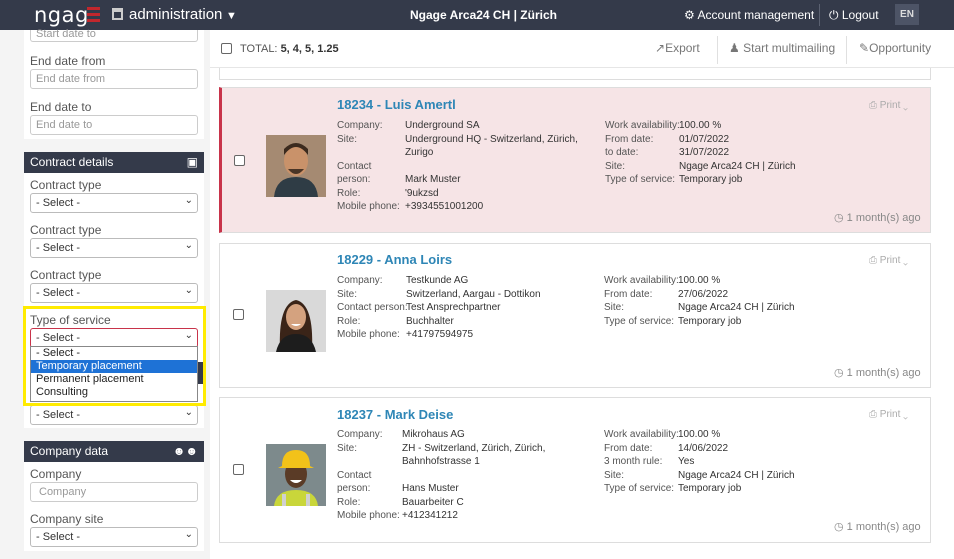 Image resolution: width=954 pixels, height=559 pixels. Describe the element at coordinates (430, 515) in the screenshot. I see `mobile-value: +412341212` at that location.